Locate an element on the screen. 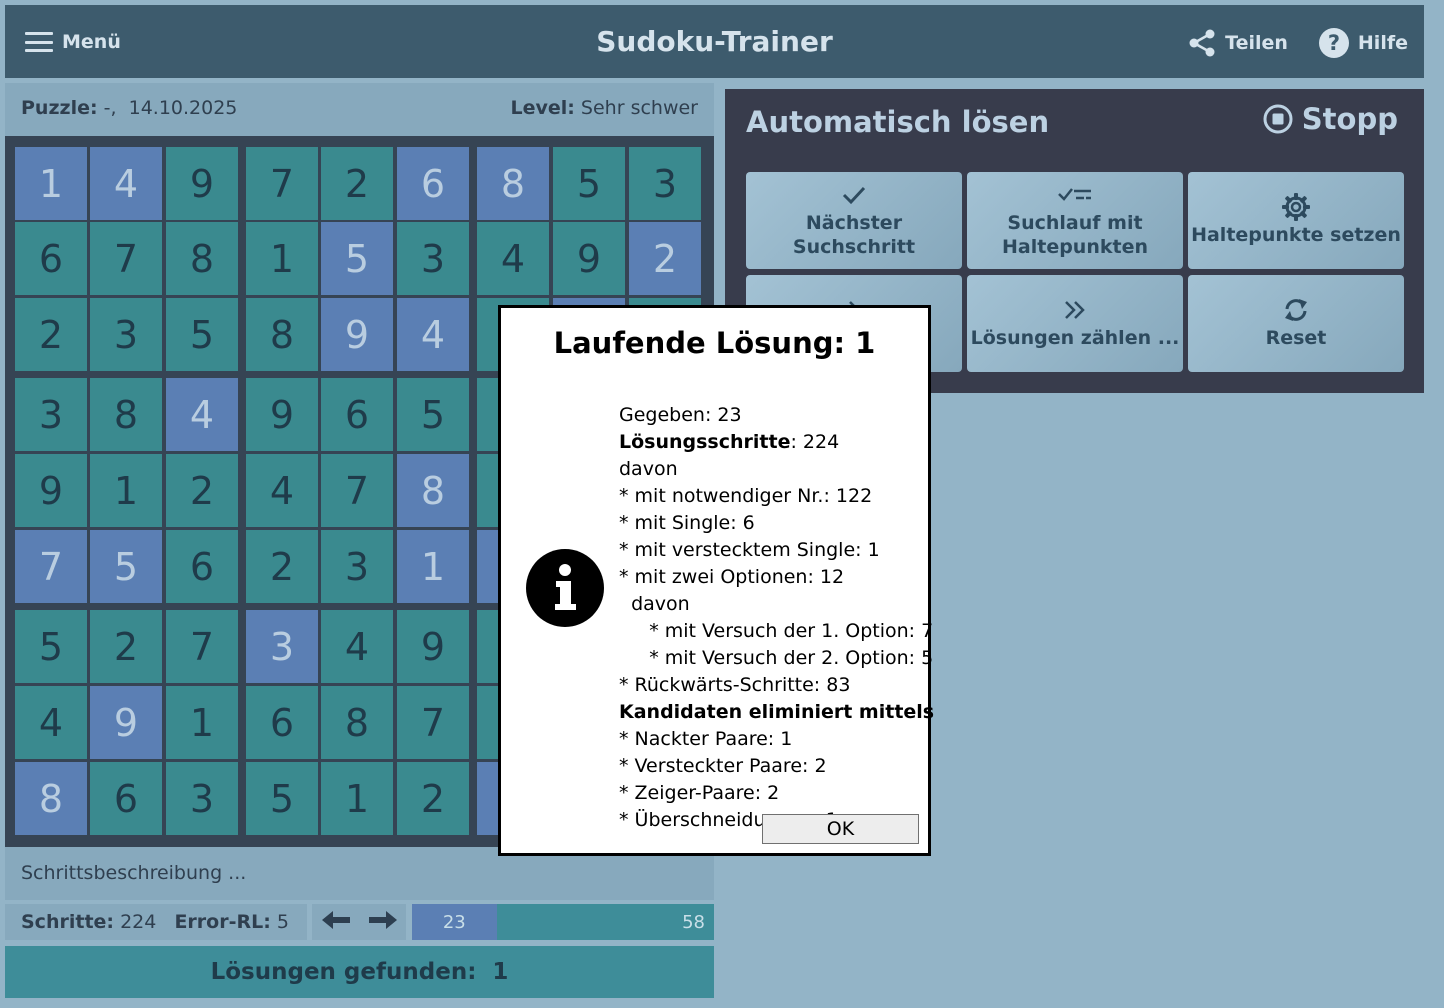 The image size is (1444, 1008). back-arrow-button is located at coordinates (335, 922).